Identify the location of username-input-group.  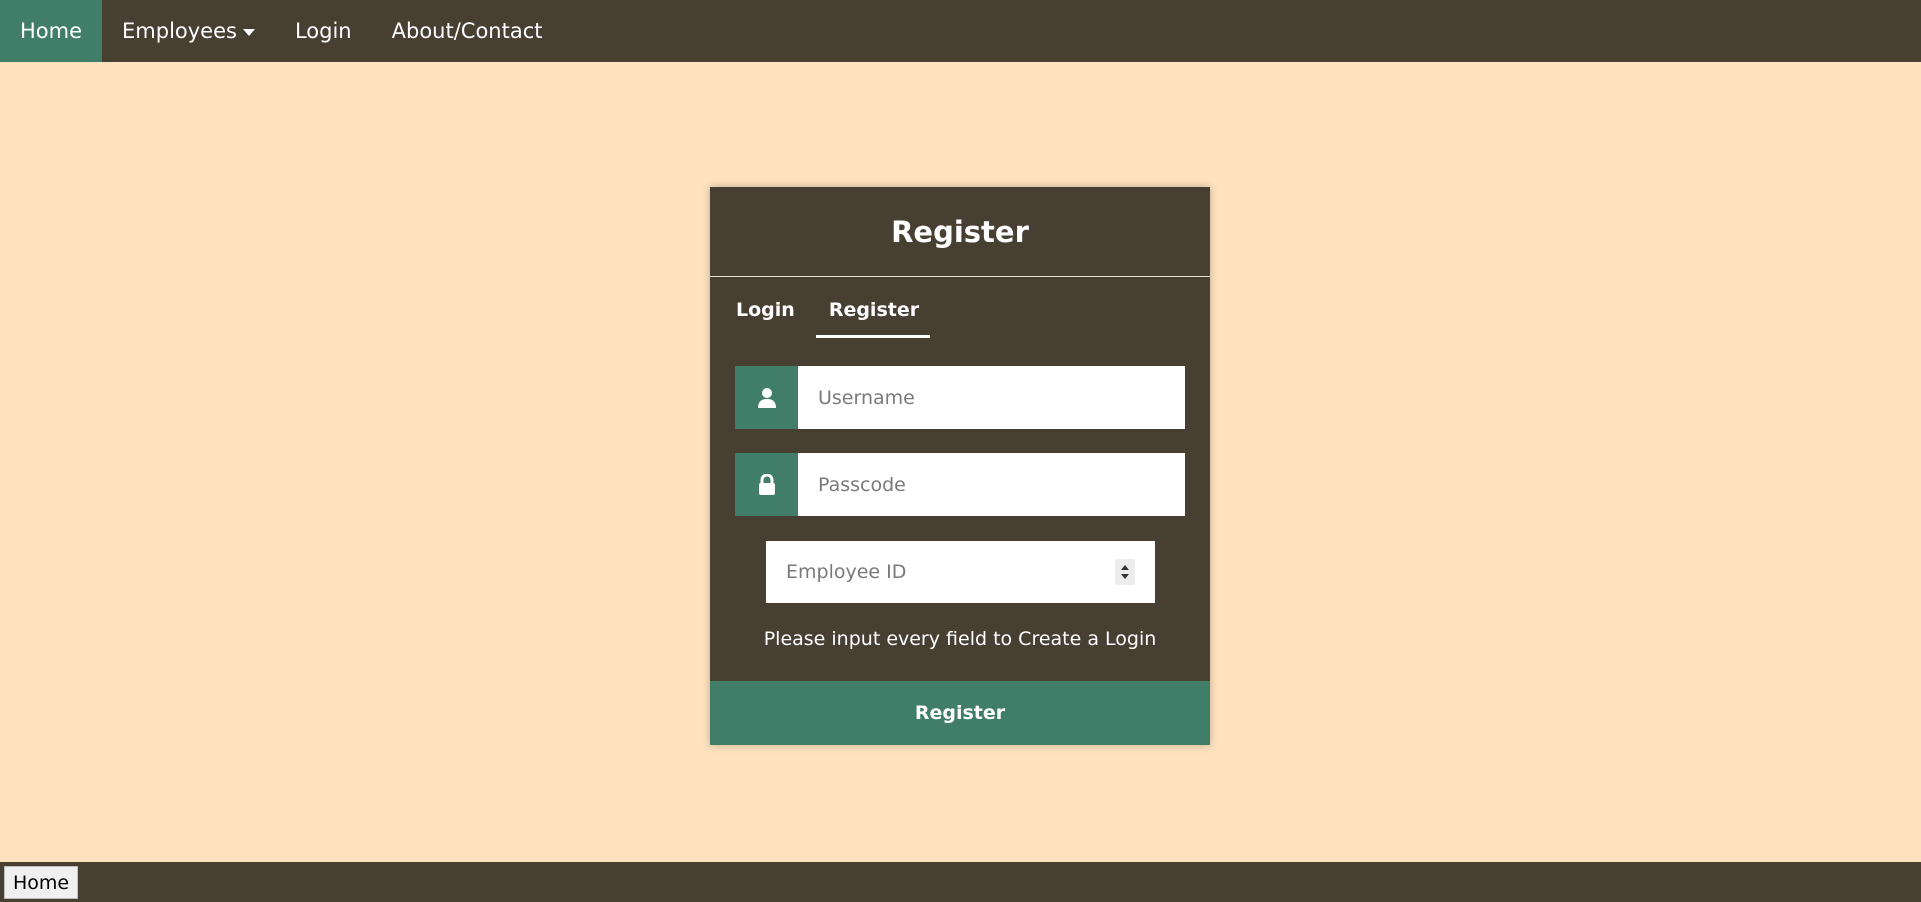
(960, 397).